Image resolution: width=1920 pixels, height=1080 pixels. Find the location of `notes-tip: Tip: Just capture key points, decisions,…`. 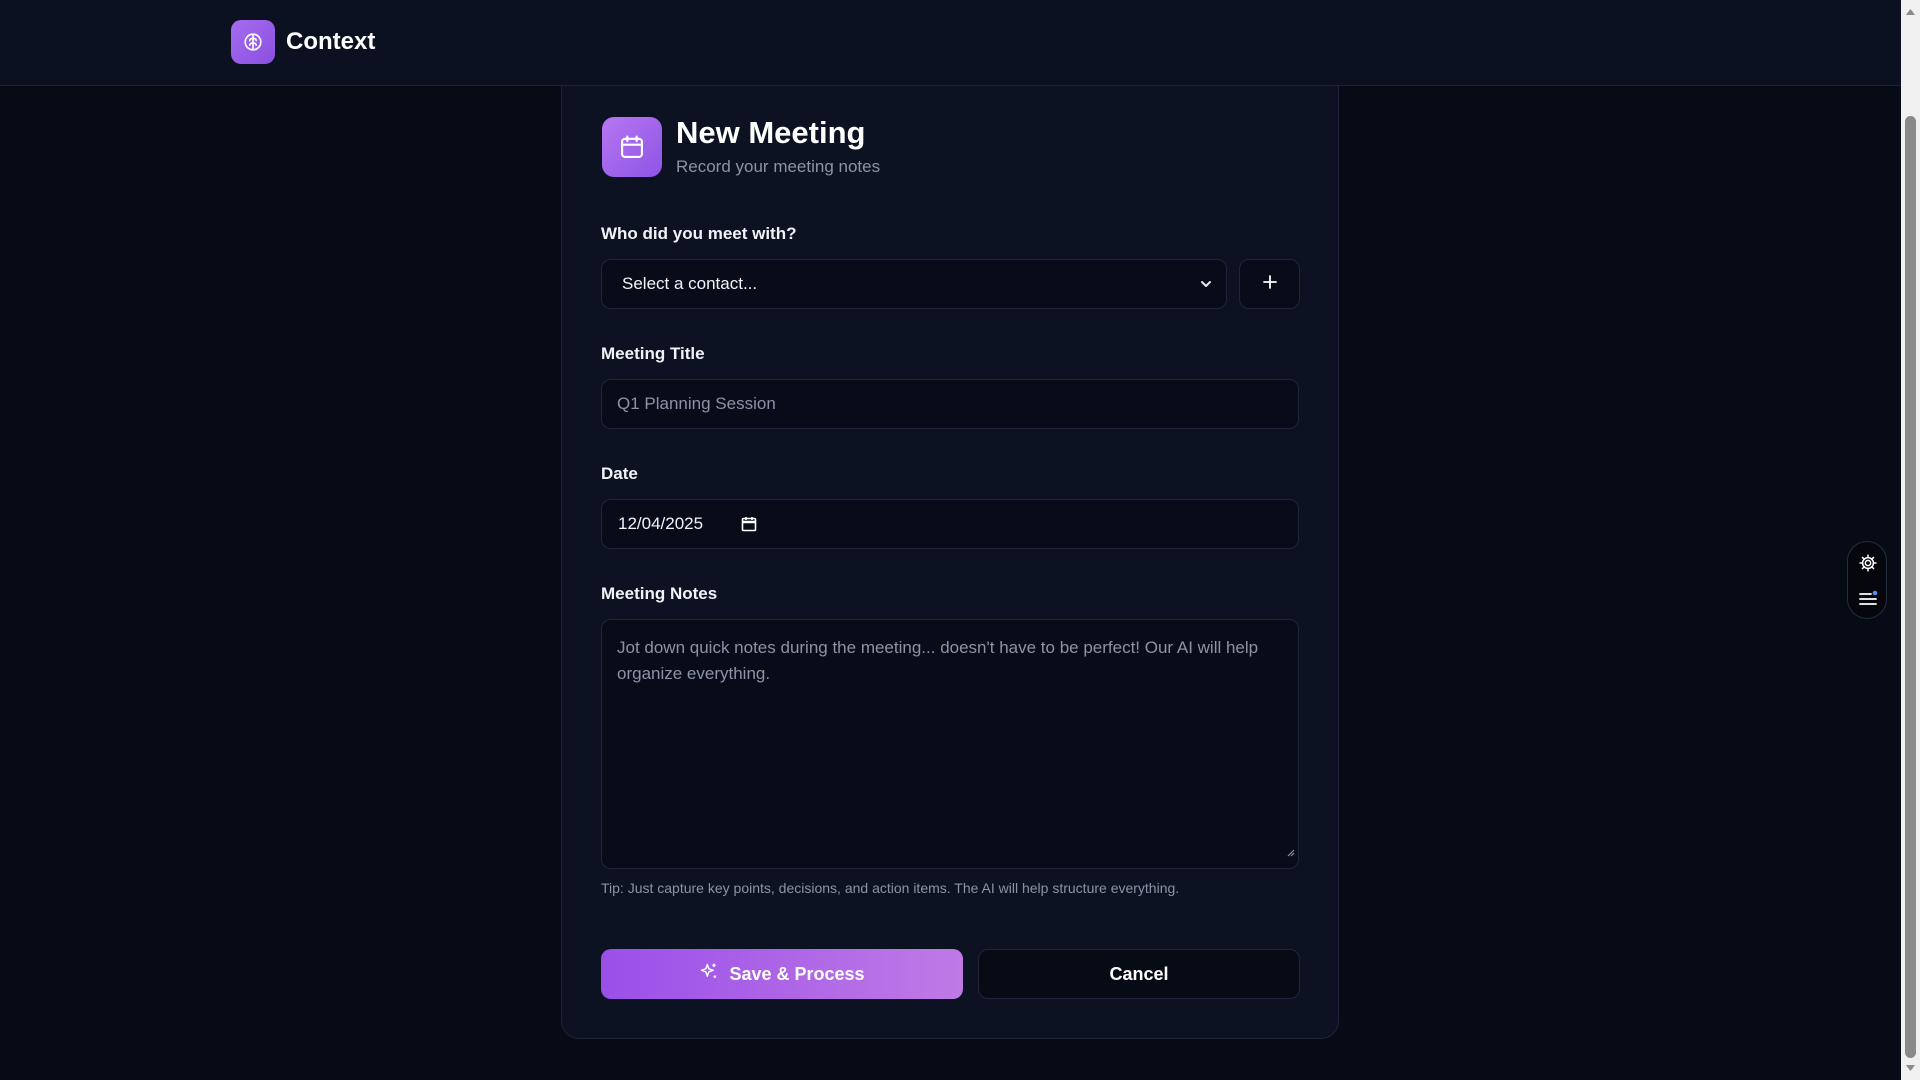

notes-tip: Tip: Just capture key points, decisions,… is located at coordinates (890, 888).